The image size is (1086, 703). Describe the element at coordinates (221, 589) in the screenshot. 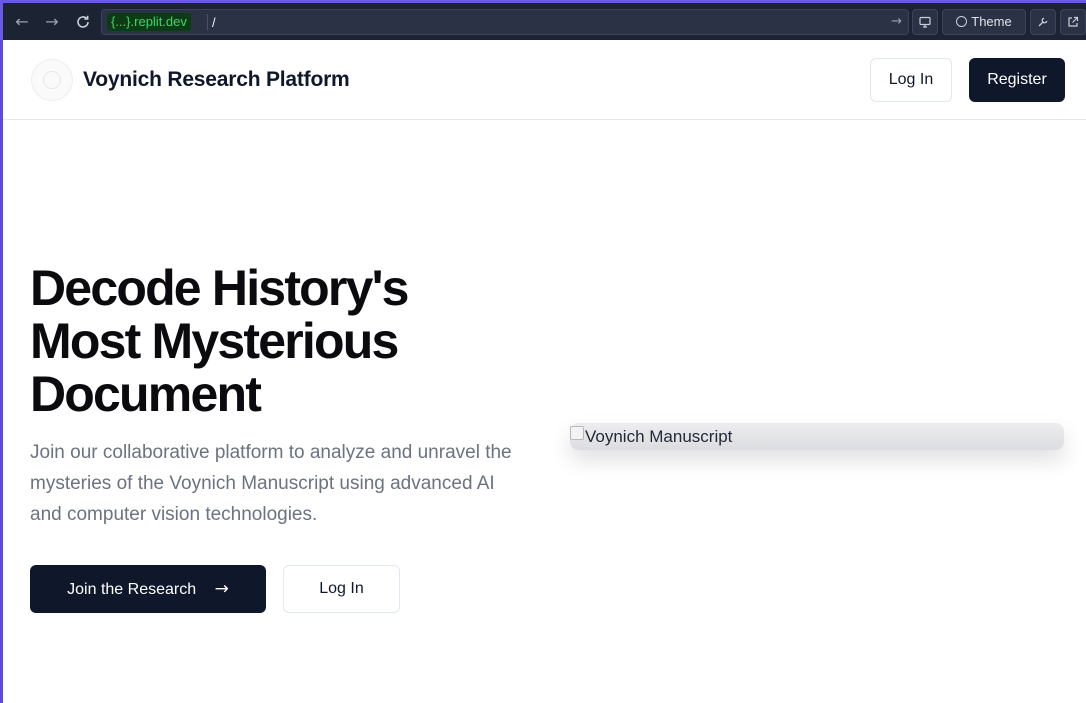

I see `arrow-right-icon: →` at that location.